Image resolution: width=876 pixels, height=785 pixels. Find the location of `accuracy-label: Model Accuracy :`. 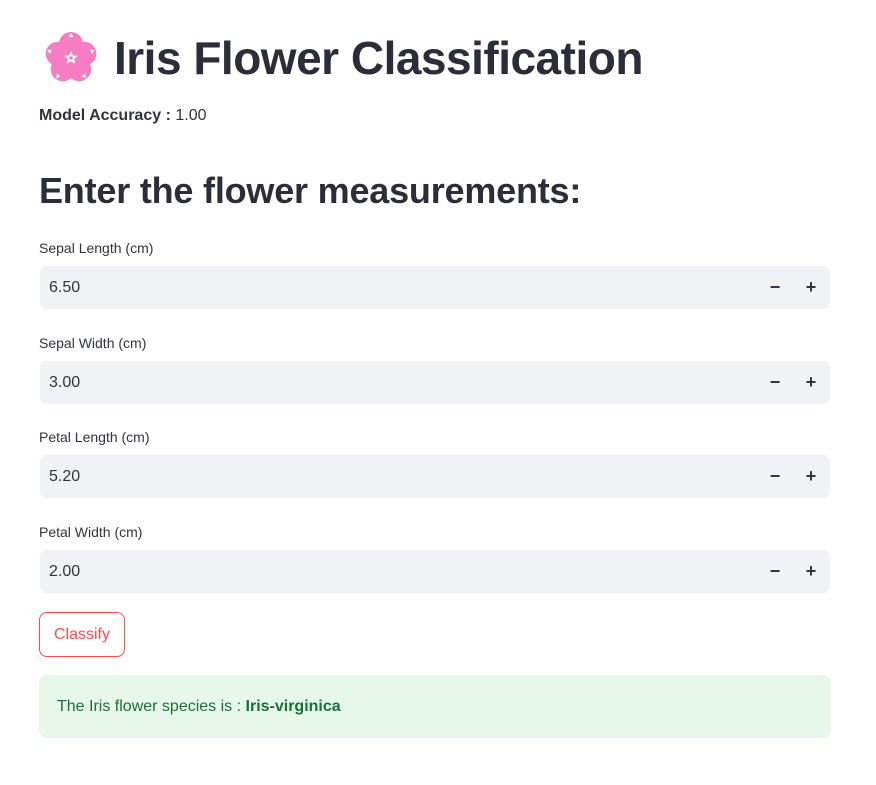

accuracy-label: Model Accuracy : is located at coordinates (105, 115).